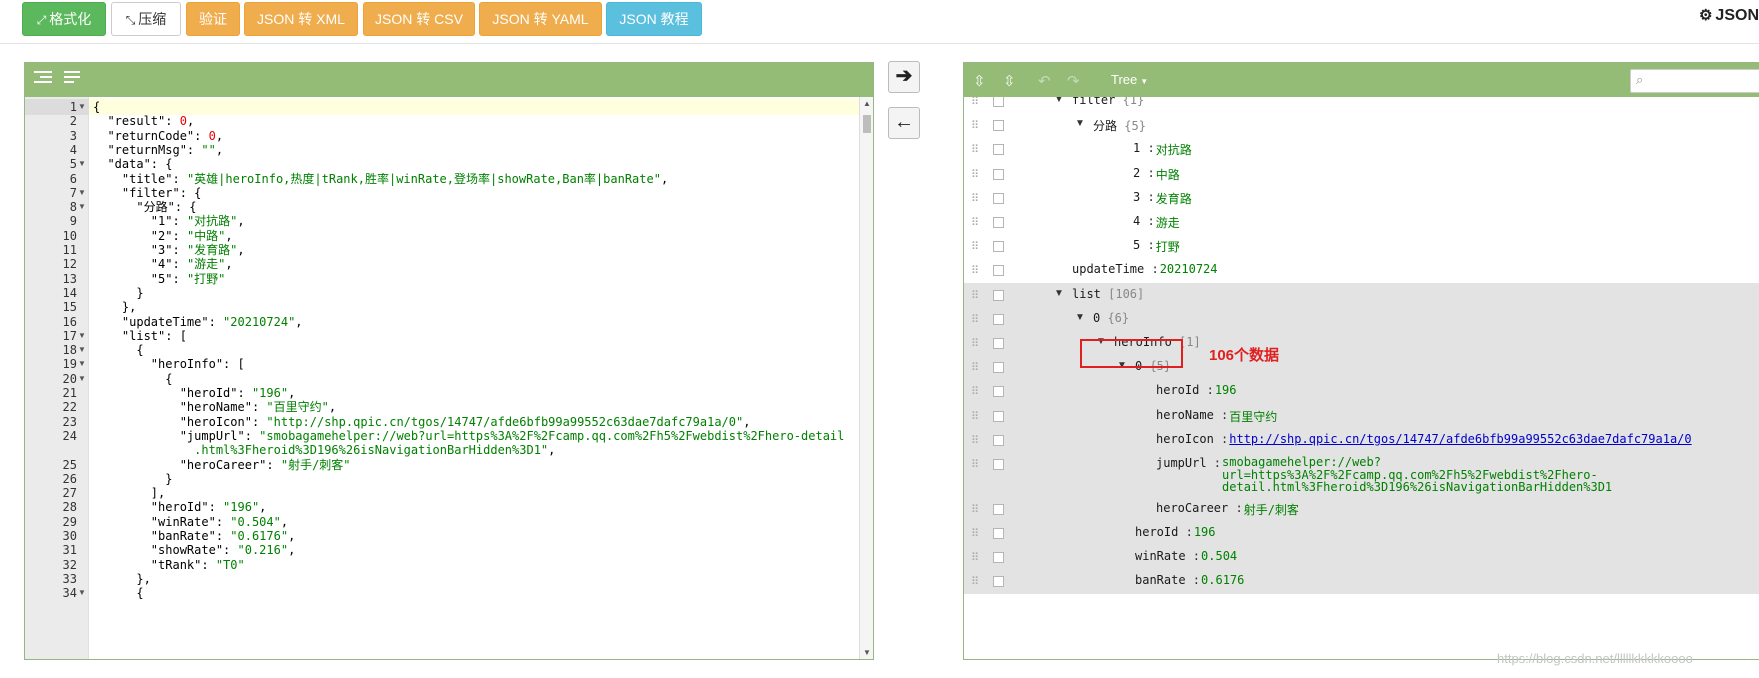 This screenshot has width=1759, height=678. Describe the element at coordinates (1361, 246) in the screenshot. I see `tree-node: ⠿ 5 : 打野` at that location.